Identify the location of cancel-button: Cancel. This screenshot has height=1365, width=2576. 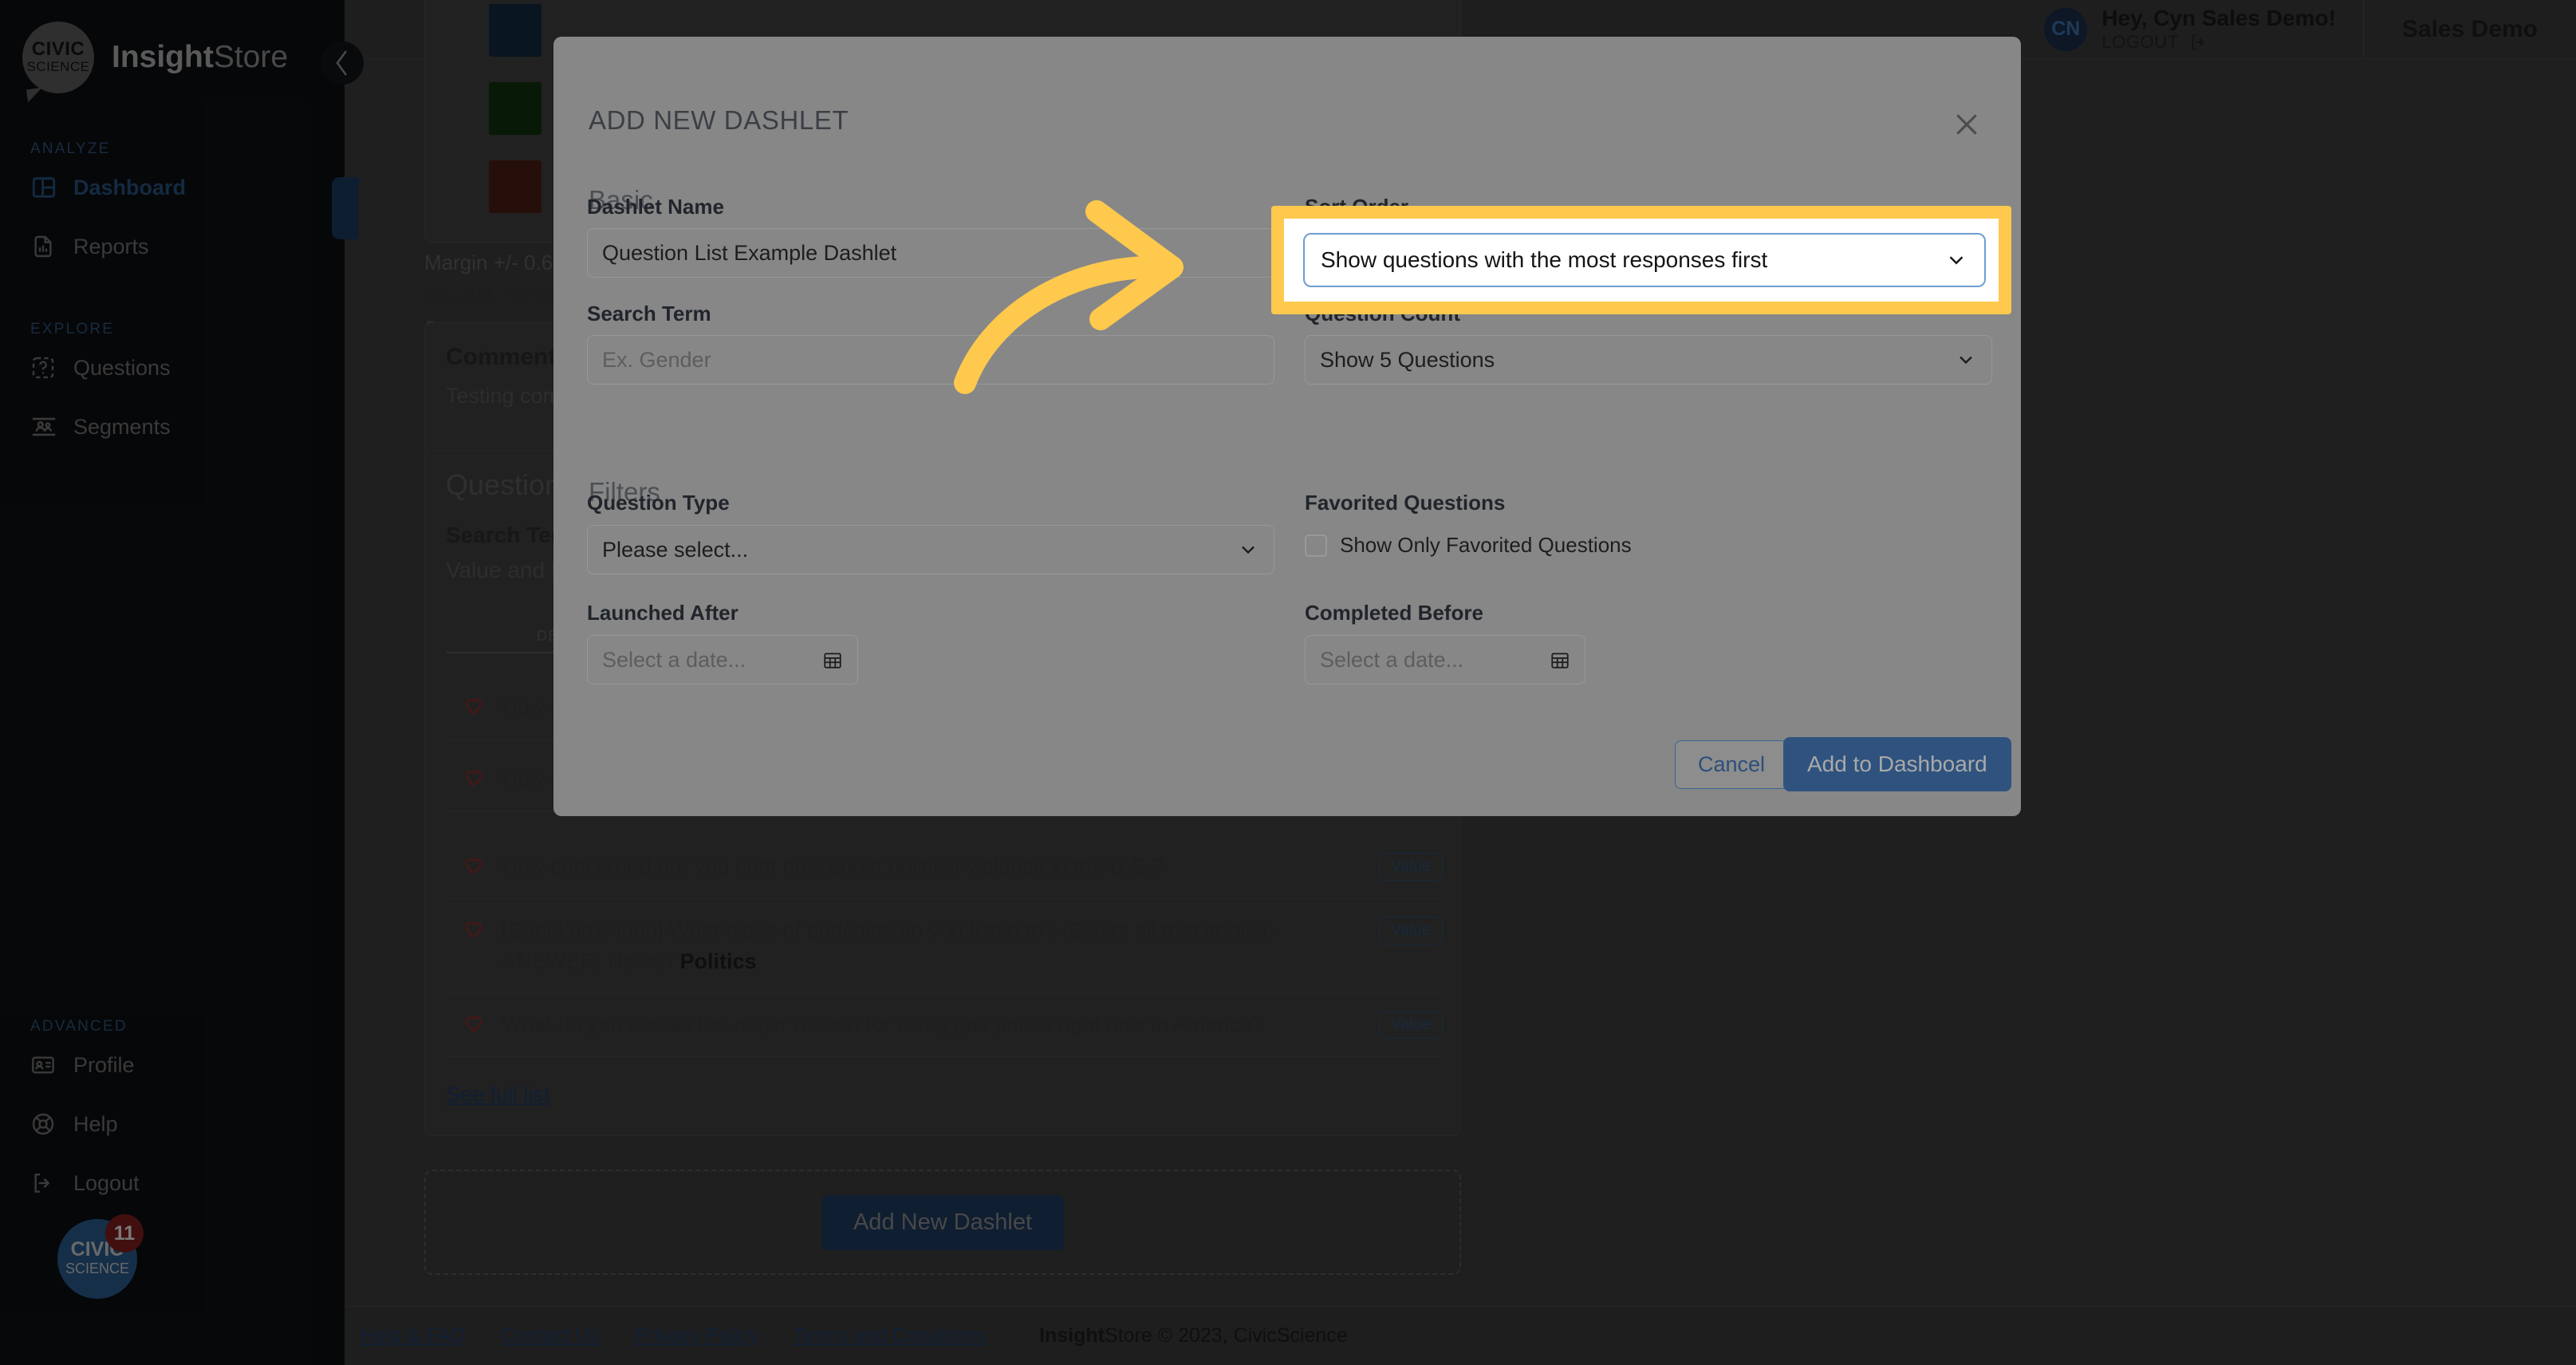
(1732, 764).